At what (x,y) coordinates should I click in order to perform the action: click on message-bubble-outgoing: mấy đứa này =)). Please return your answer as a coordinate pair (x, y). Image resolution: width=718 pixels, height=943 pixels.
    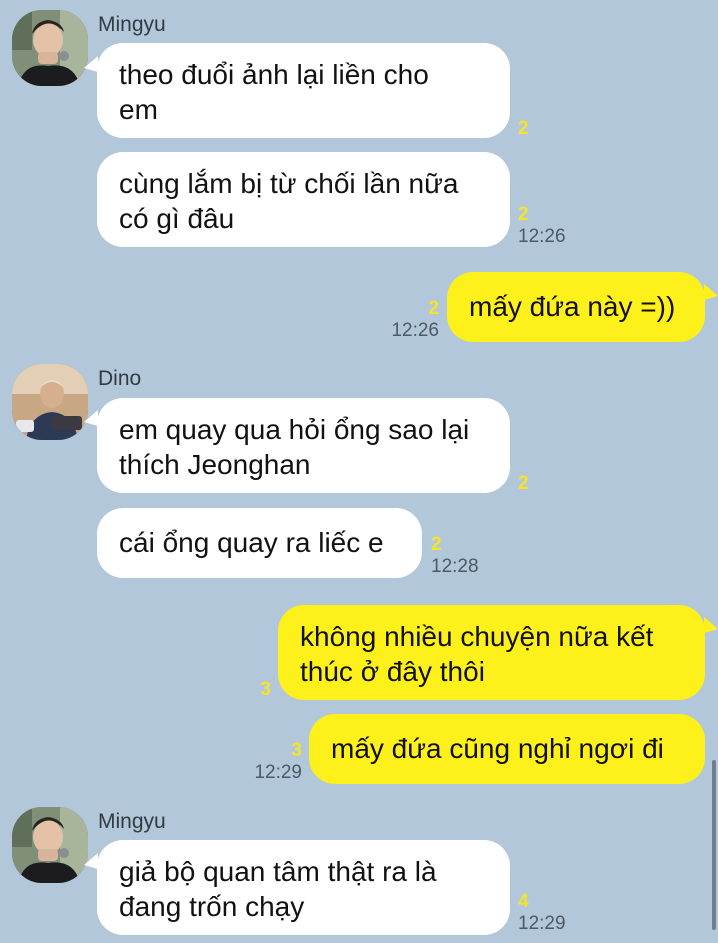
    Looking at the image, I should click on (576, 307).